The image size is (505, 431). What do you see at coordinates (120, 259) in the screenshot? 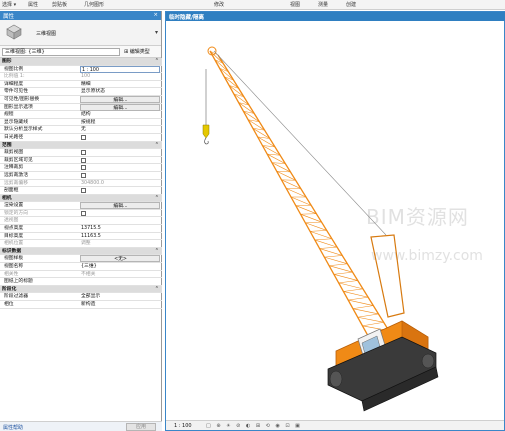
I see `property-edit-button: <无>` at bounding box center [120, 259].